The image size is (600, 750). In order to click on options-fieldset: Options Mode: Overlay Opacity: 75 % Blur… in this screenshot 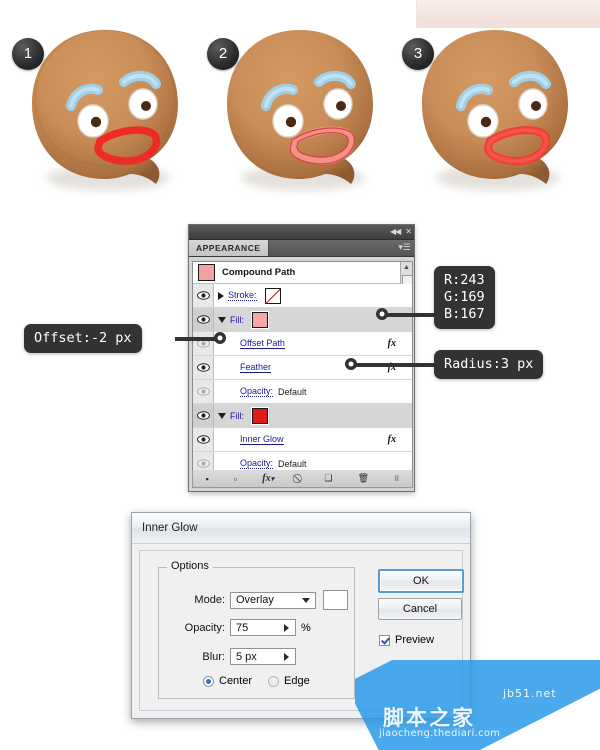, I will do `click(256, 629)`.